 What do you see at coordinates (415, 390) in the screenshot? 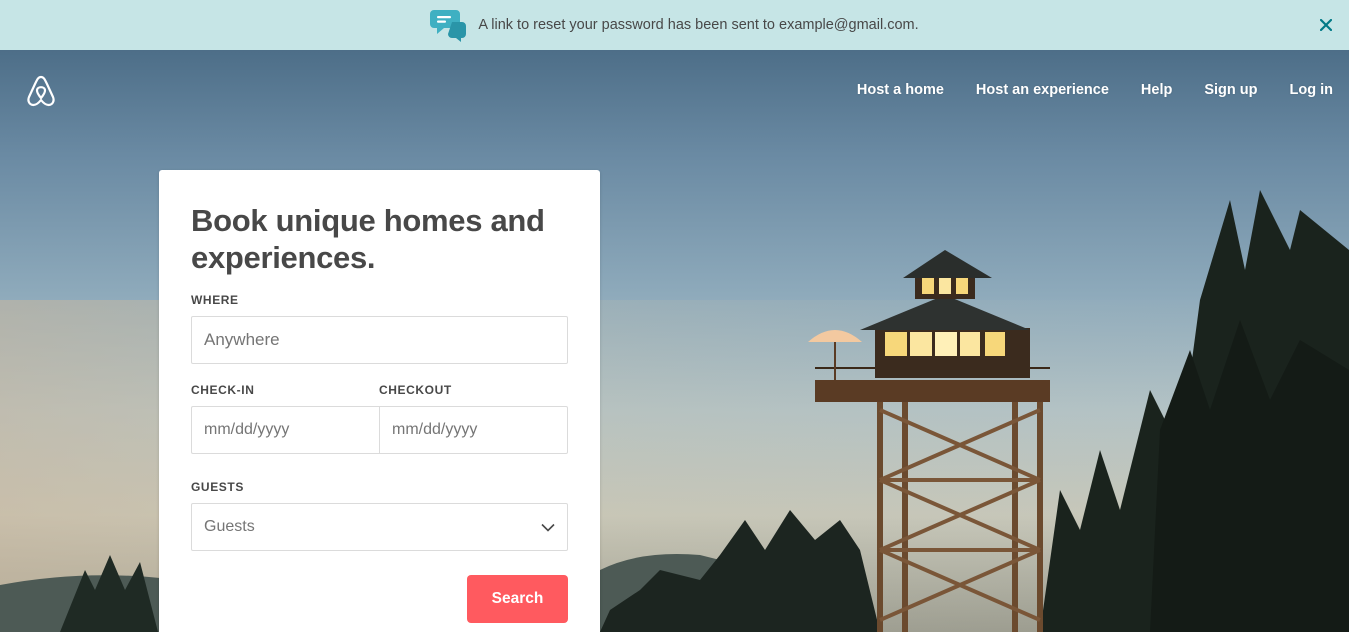
I see `checkout-label: CHECKOUT` at bounding box center [415, 390].